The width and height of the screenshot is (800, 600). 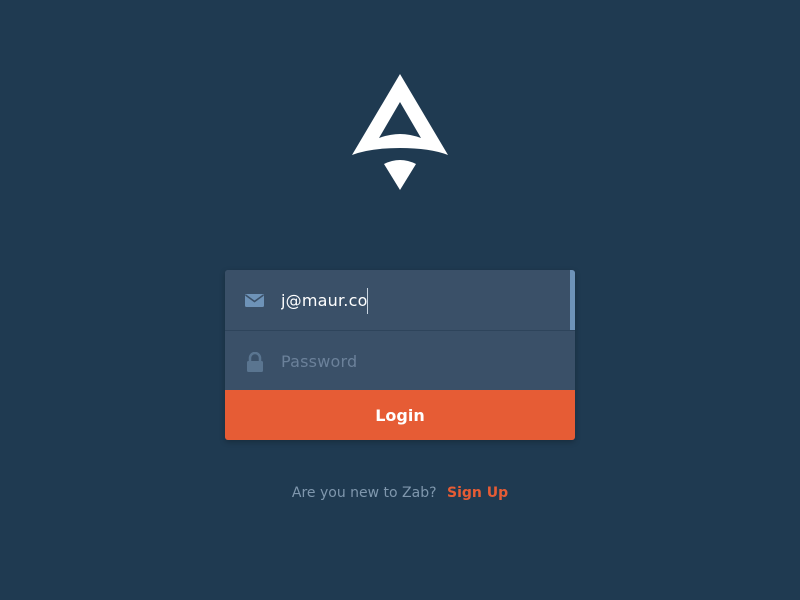 What do you see at coordinates (367, 301) in the screenshot?
I see `text-caret` at bounding box center [367, 301].